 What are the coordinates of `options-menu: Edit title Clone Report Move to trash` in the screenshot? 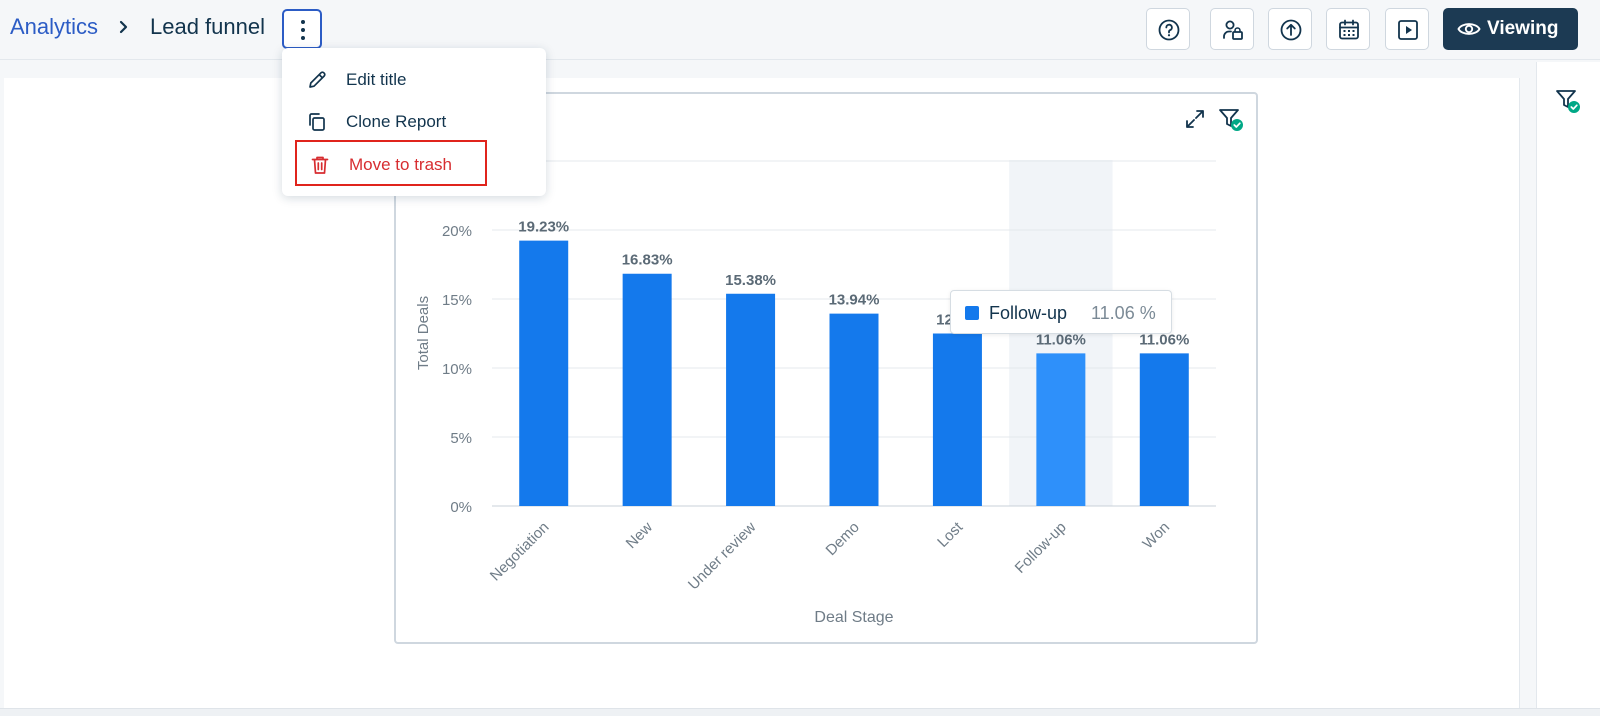 It's located at (414, 122).